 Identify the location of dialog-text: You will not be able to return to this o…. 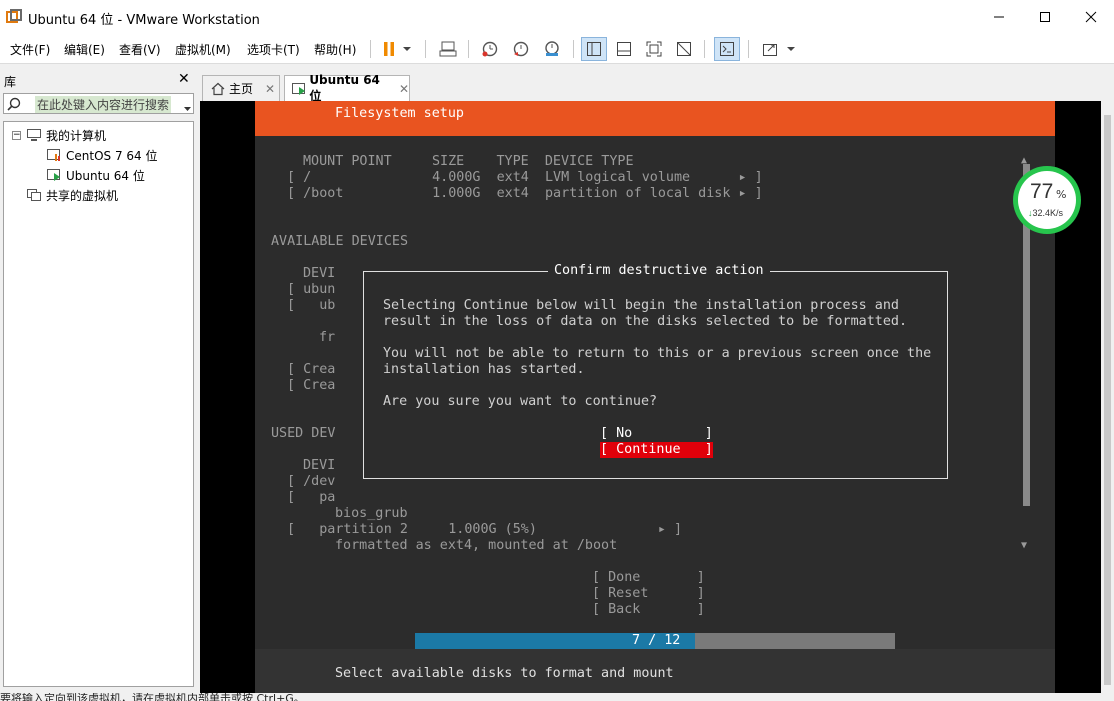
(657, 353).